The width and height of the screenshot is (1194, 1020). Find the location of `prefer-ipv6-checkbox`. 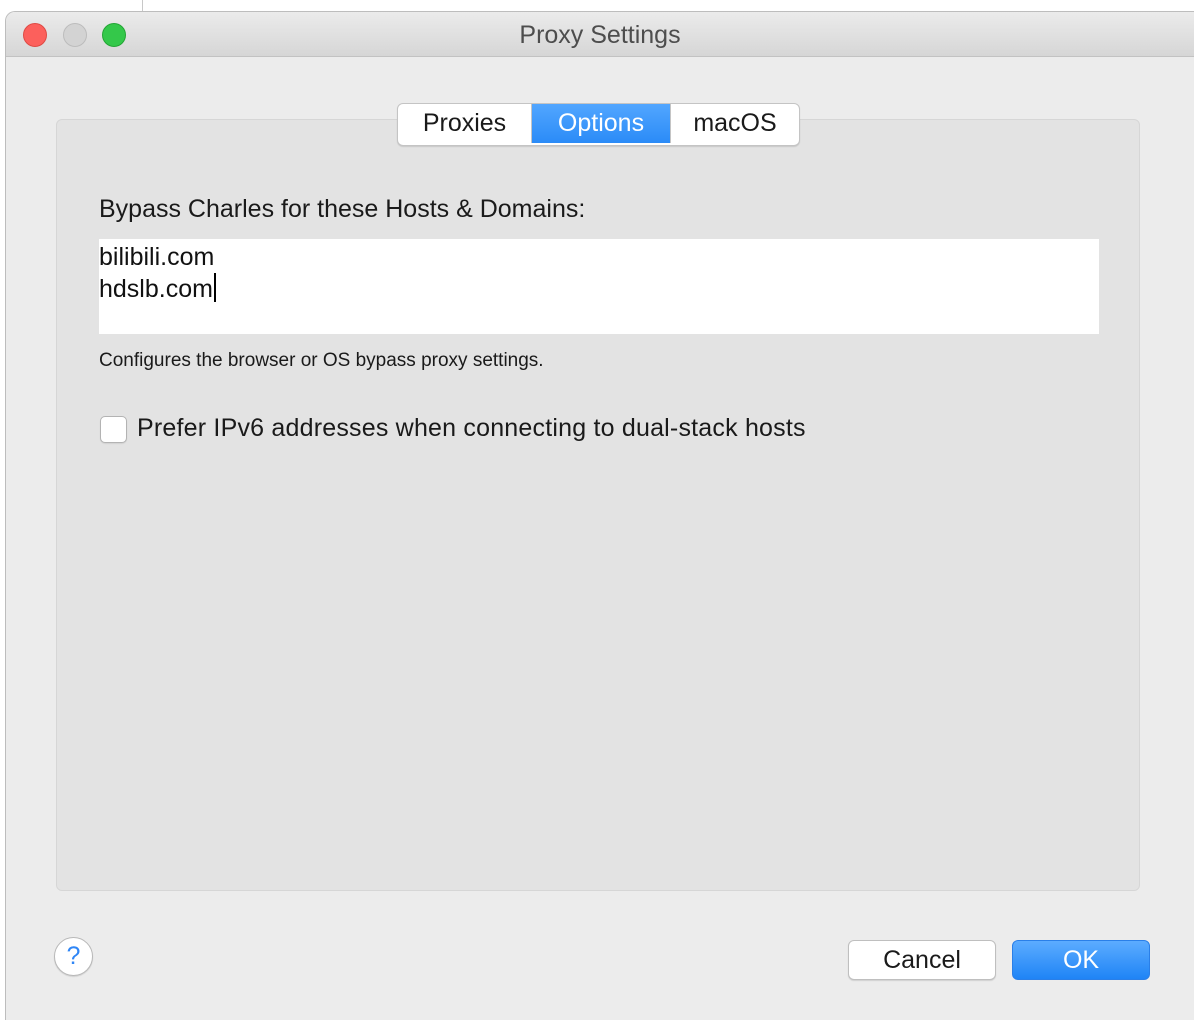

prefer-ipv6-checkbox is located at coordinates (113, 429).